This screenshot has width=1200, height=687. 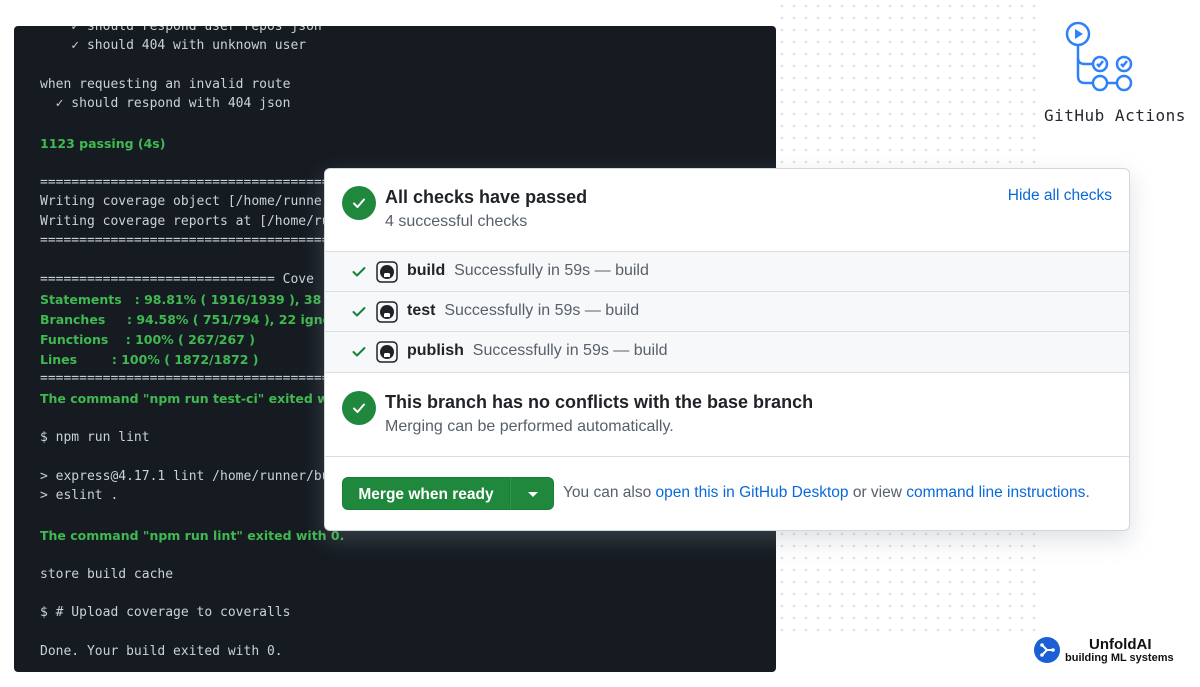 What do you see at coordinates (426, 493) in the screenshot?
I see `merge-when-ready-button: Merge when ready` at bounding box center [426, 493].